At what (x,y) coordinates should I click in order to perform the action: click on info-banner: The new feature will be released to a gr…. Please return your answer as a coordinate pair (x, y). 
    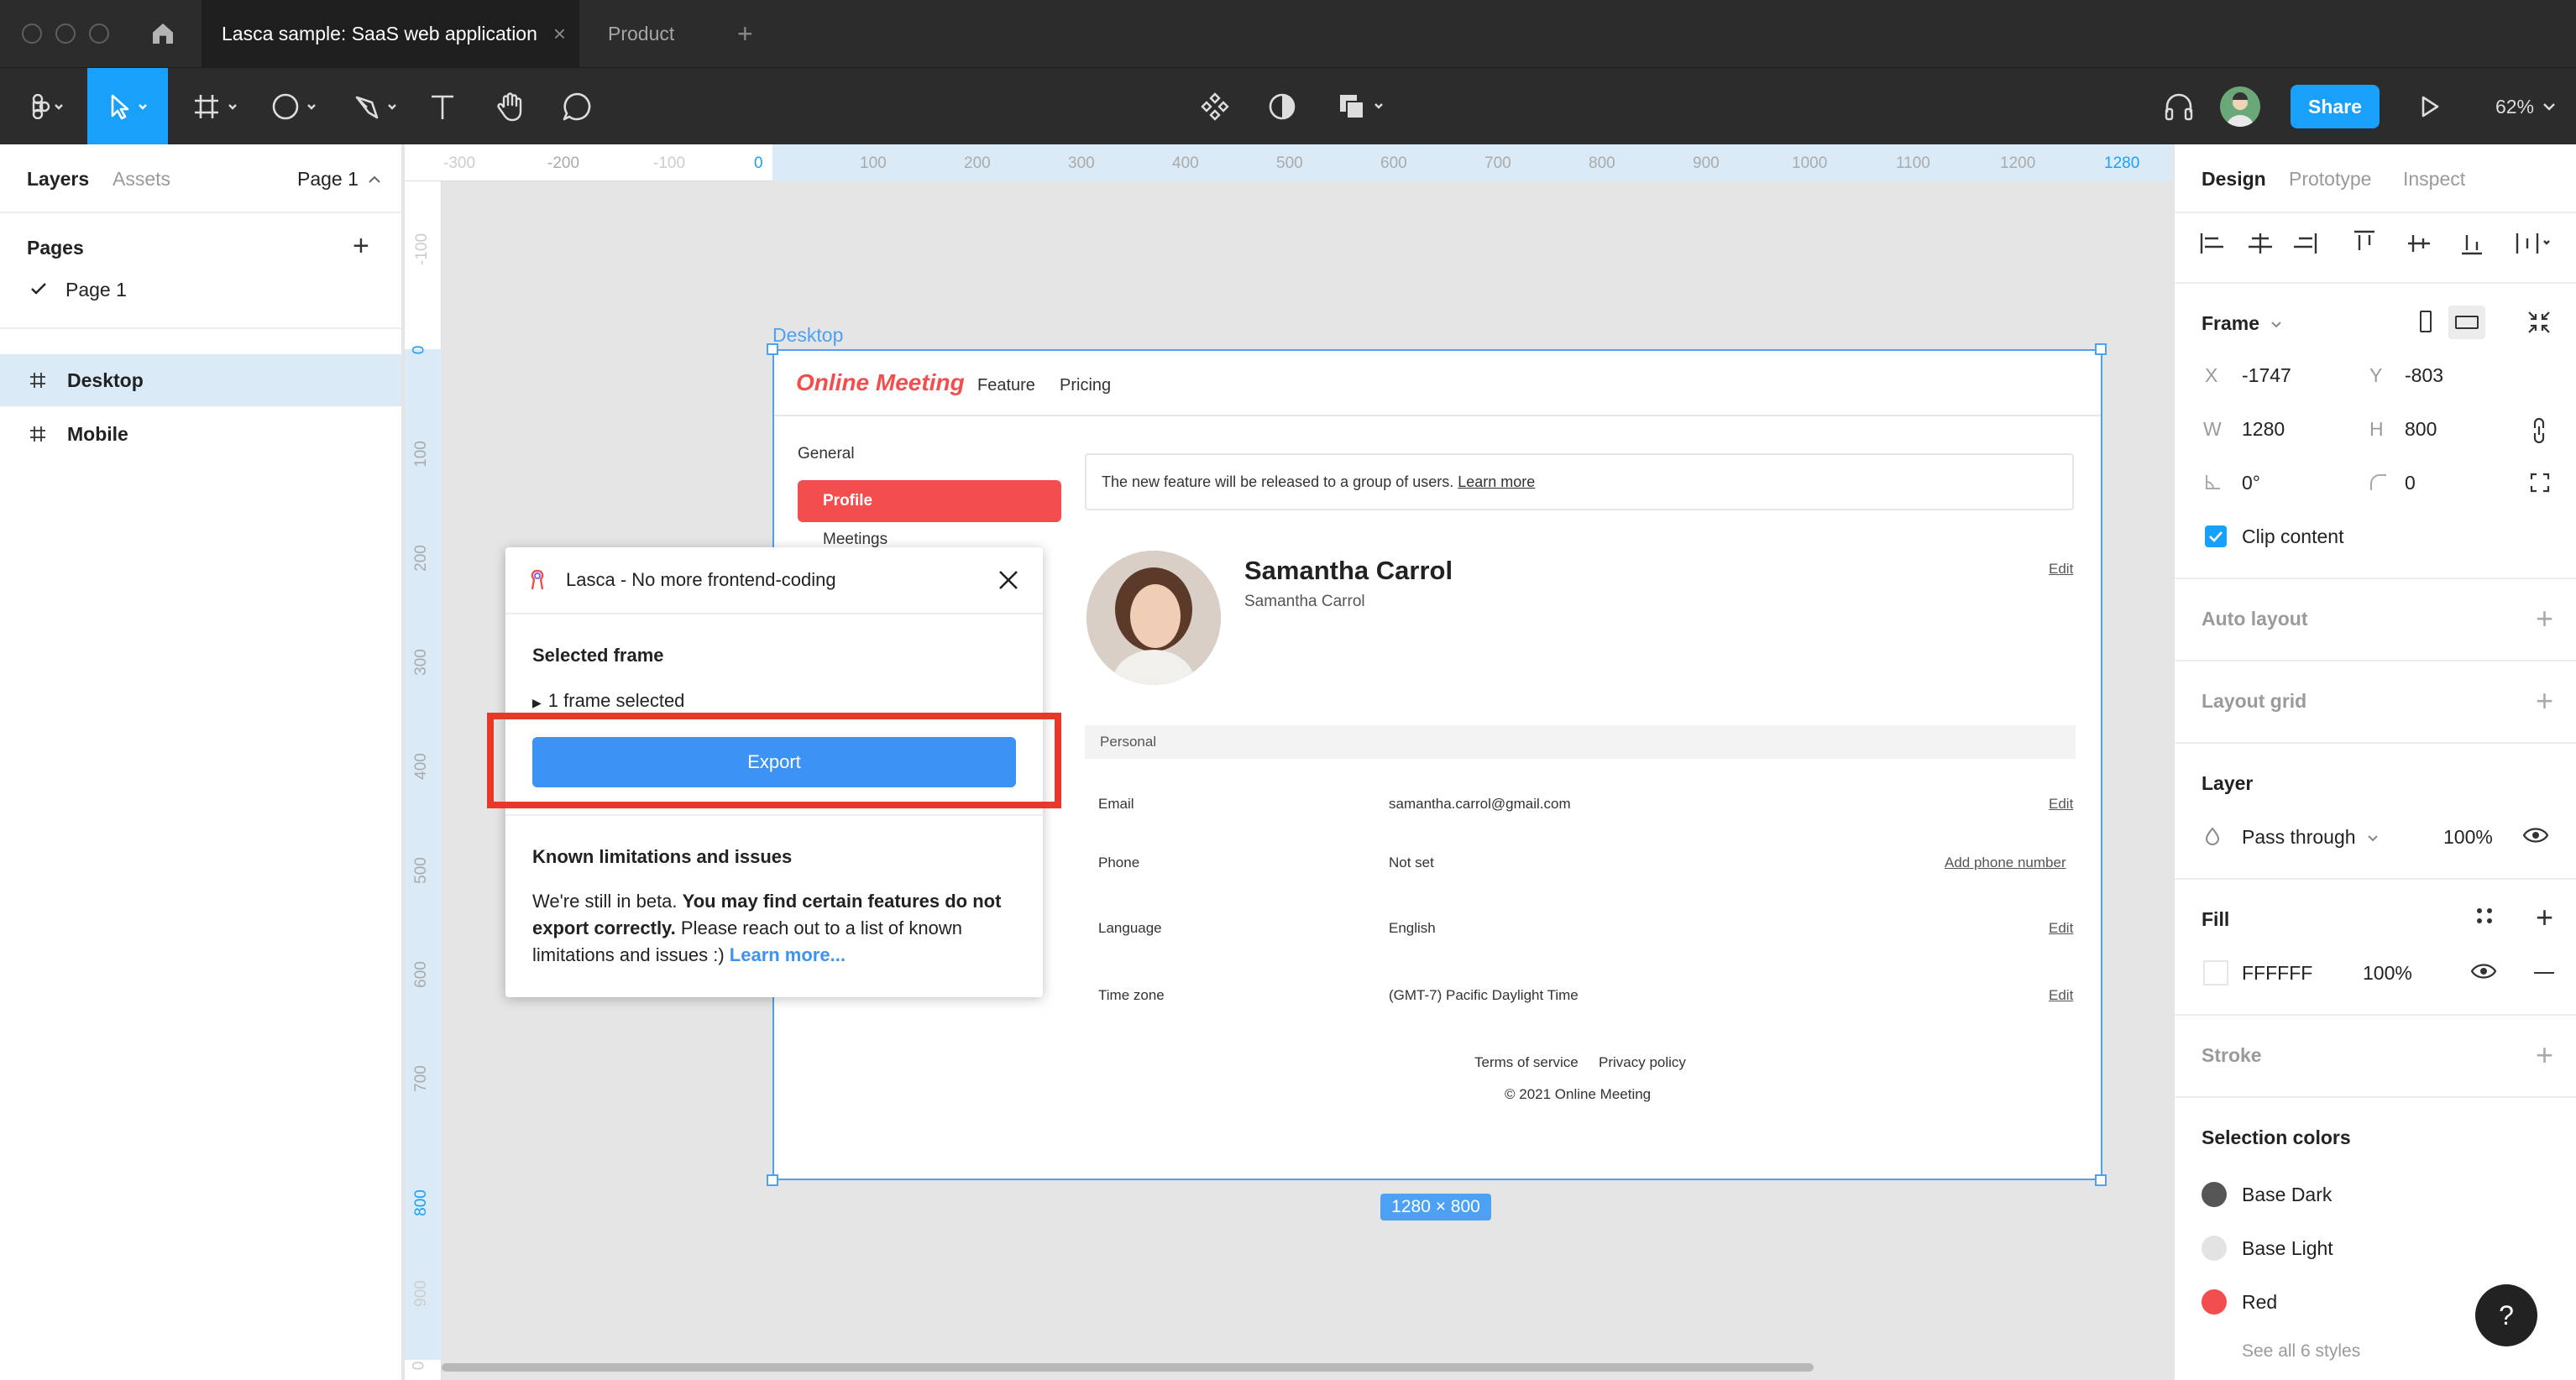
    Looking at the image, I should click on (1580, 481).